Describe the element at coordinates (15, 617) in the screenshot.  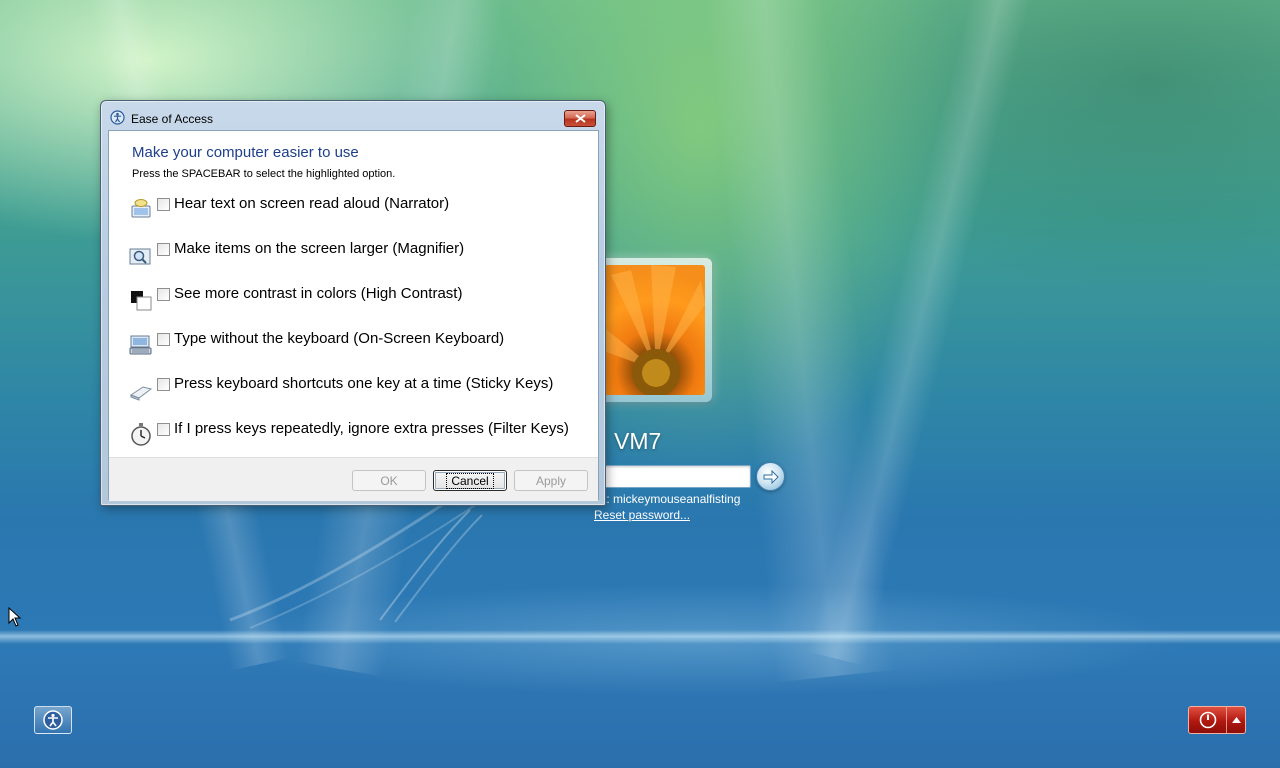
I see `mouse-cursor-icon` at that location.